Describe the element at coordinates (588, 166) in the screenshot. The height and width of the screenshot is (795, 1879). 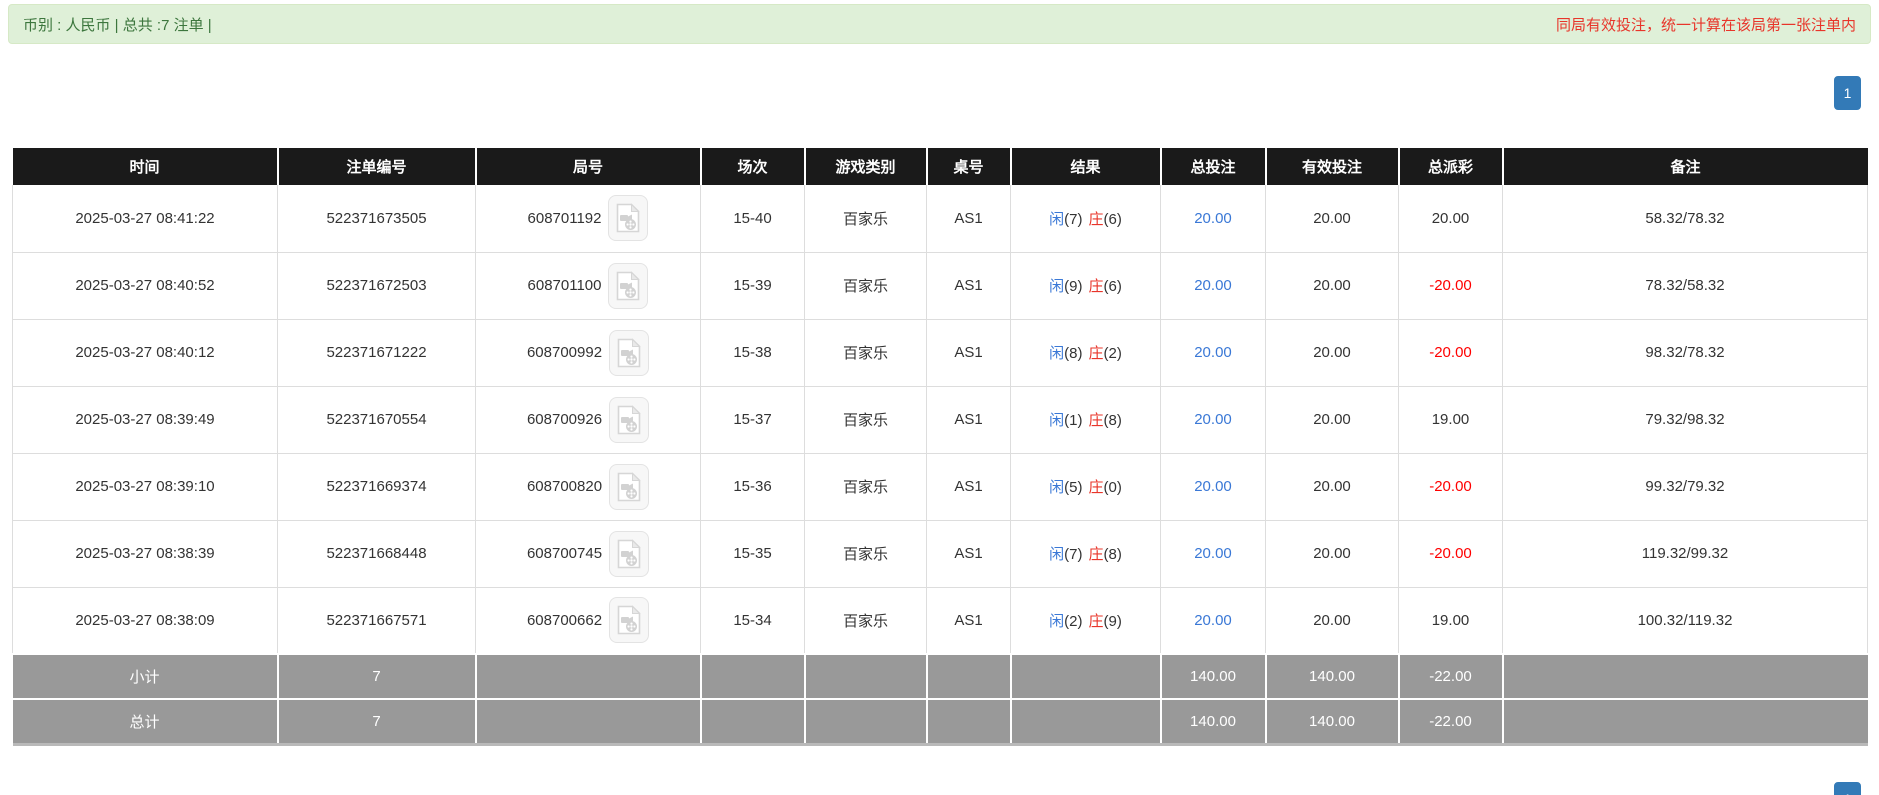
I see `header-round-id: 局号` at that location.